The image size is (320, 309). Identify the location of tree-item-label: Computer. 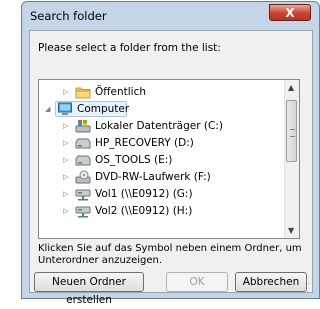
(103, 109).